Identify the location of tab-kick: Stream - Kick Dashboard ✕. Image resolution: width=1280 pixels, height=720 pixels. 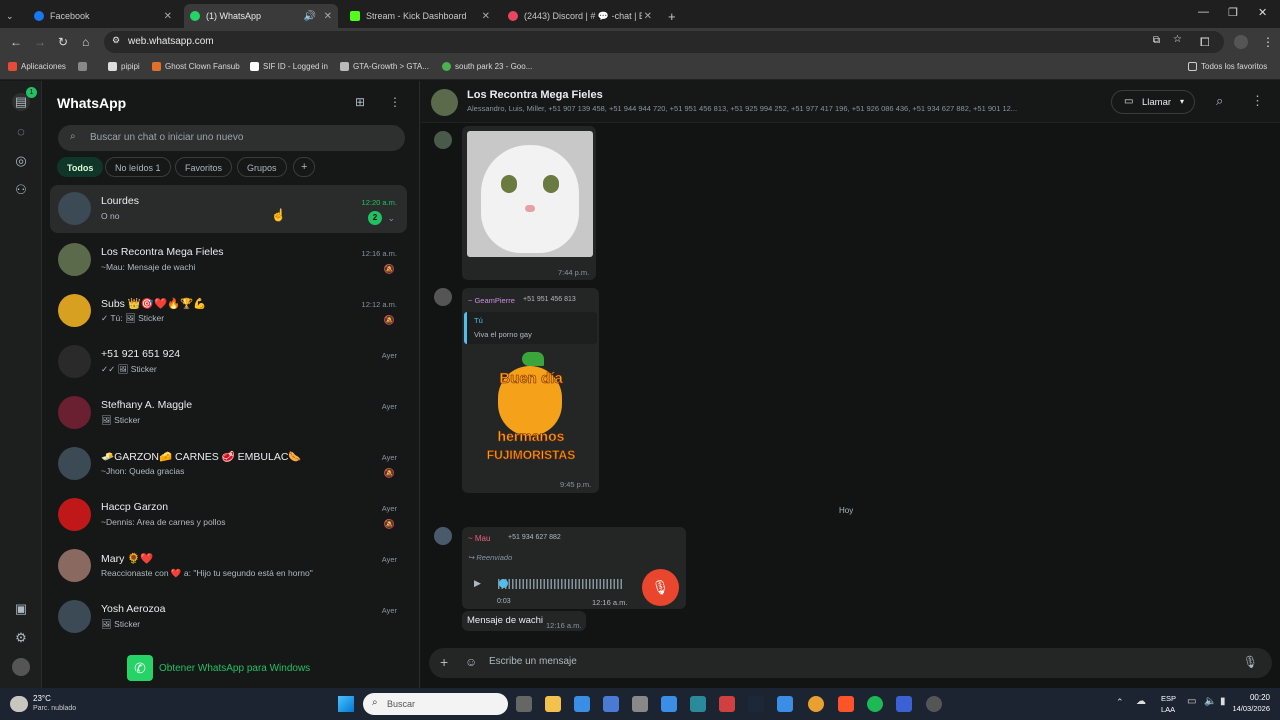
(420, 16).